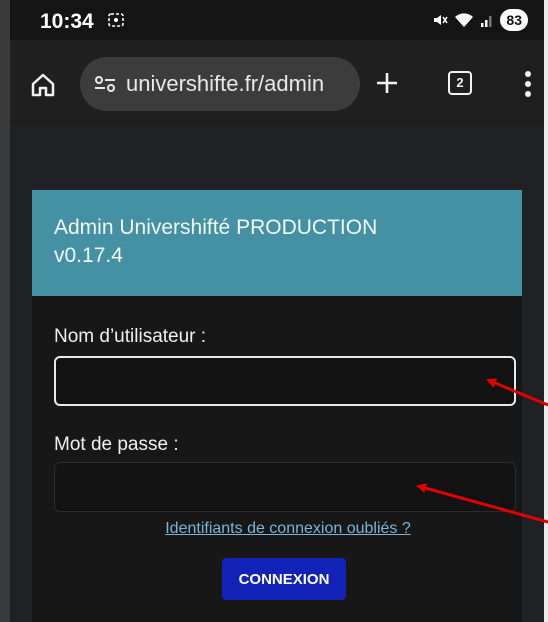 This screenshot has height=622, width=548. I want to click on username-label: Nom d’utilisateur :, so click(130, 336).